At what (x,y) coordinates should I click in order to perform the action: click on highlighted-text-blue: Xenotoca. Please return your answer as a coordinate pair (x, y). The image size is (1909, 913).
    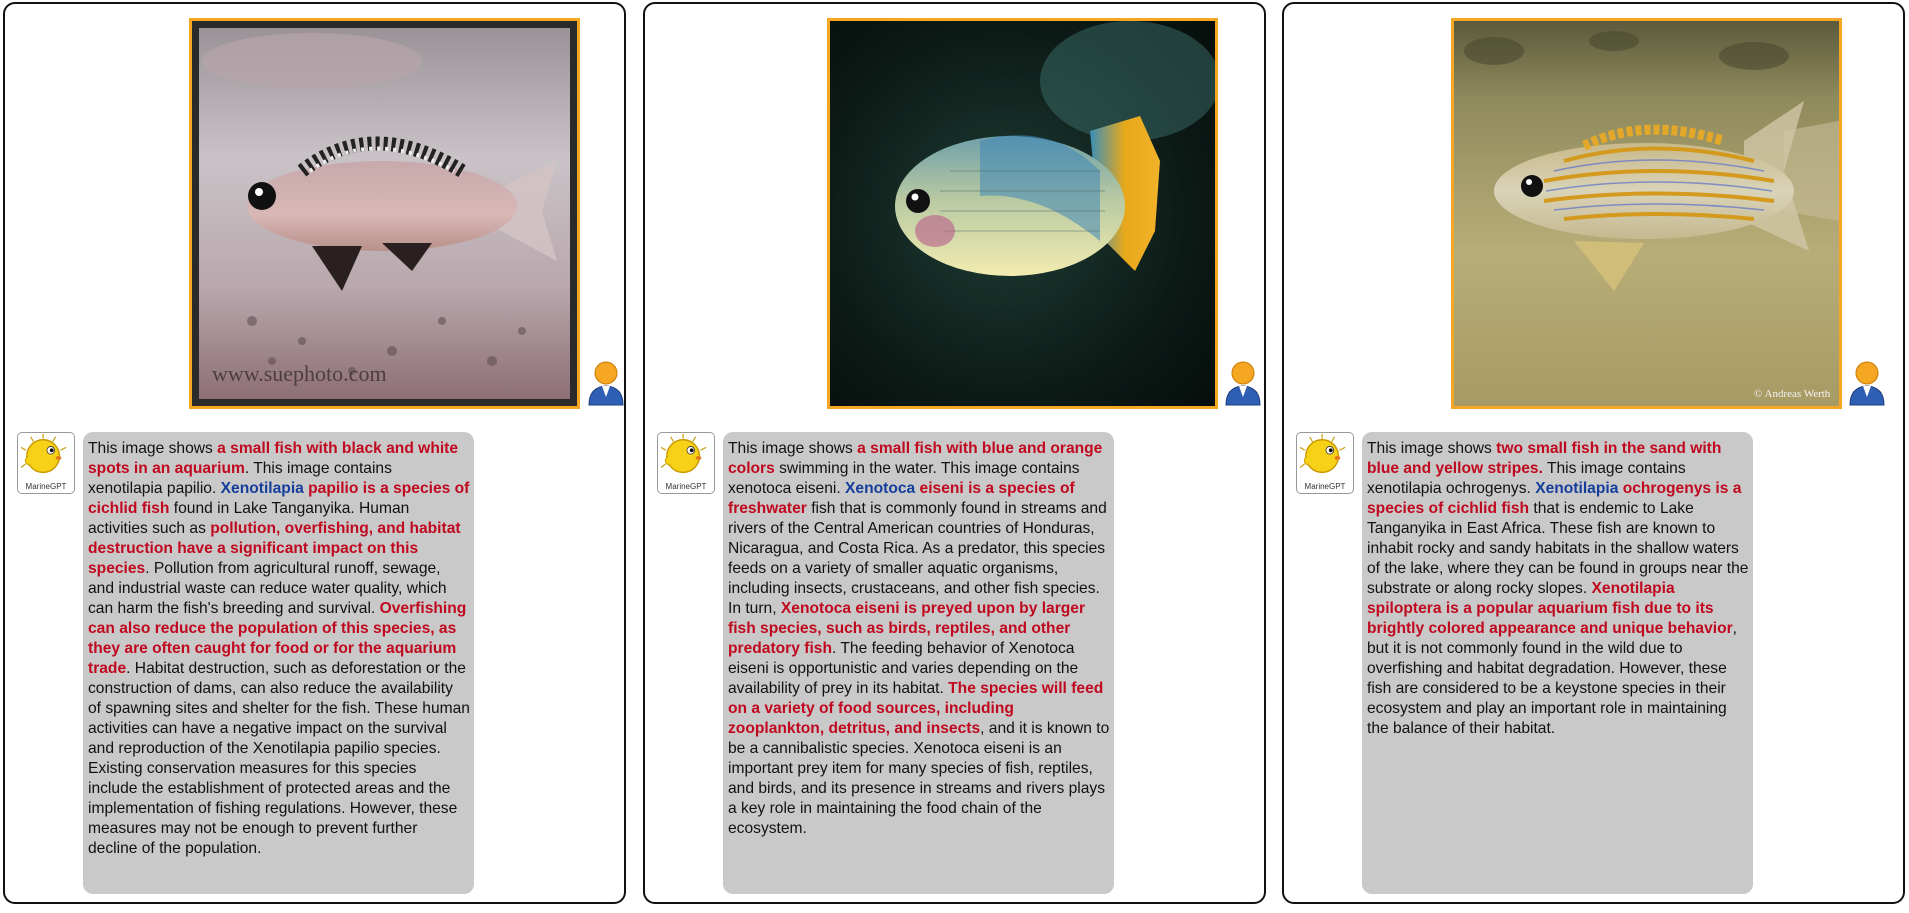
    Looking at the image, I should click on (880, 488).